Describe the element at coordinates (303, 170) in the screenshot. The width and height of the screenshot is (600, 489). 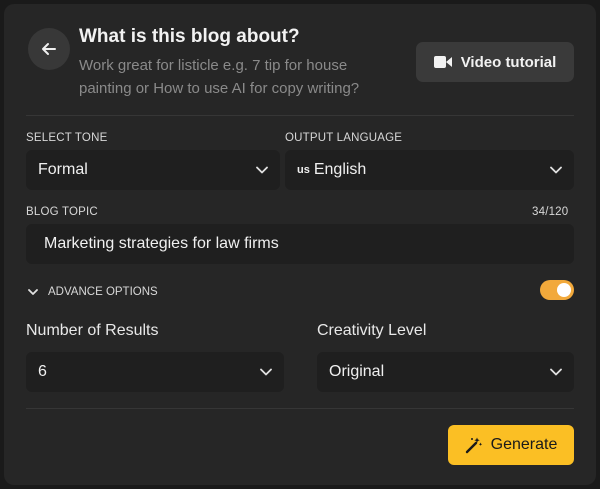
I see `us-flag-icon: us` at that location.